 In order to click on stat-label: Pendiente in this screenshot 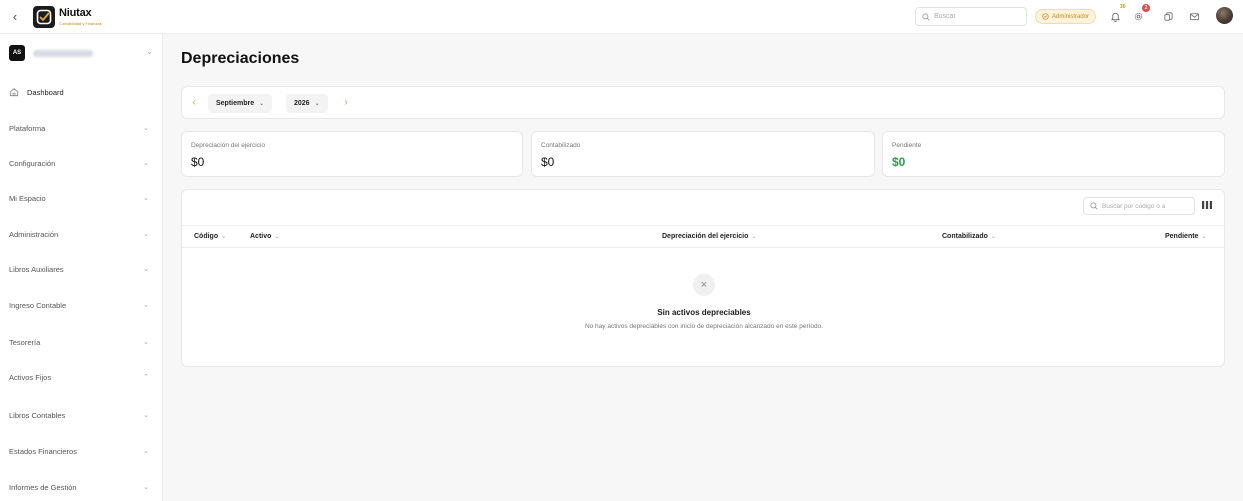, I will do `click(907, 145)`.